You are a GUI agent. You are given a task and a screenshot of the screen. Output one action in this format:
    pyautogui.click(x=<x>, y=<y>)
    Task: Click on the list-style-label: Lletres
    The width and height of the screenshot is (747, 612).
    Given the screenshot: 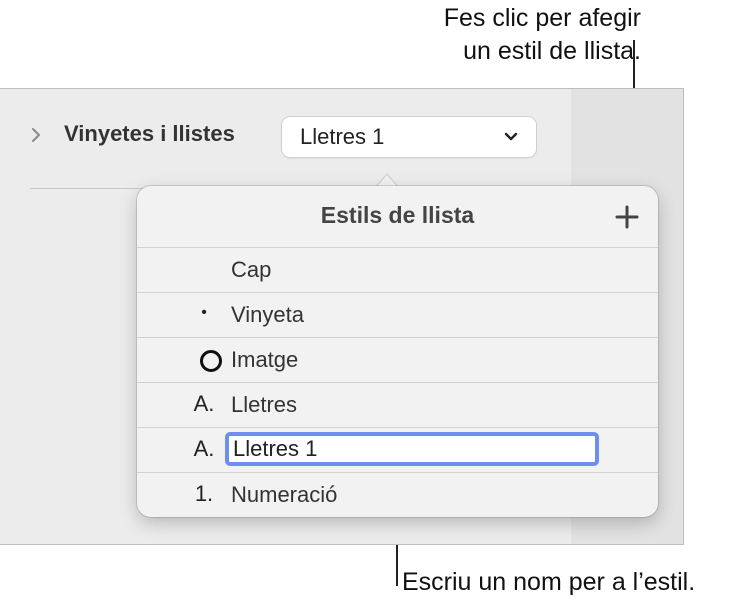 What is the action you would take?
    pyautogui.click(x=264, y=404)
    